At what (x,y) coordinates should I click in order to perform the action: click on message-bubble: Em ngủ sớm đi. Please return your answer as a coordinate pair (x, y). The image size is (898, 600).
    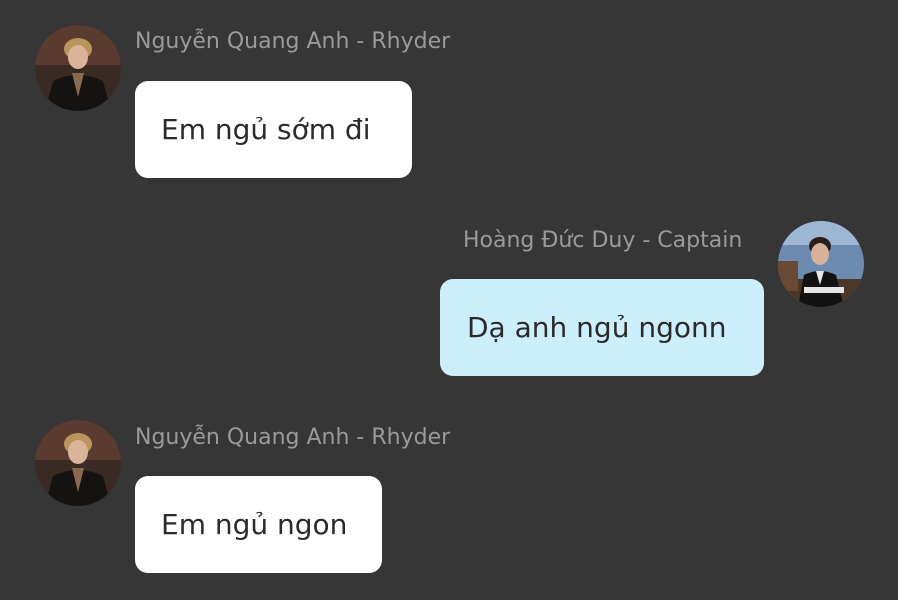
    Looking at the image, I should click on (273, 129).